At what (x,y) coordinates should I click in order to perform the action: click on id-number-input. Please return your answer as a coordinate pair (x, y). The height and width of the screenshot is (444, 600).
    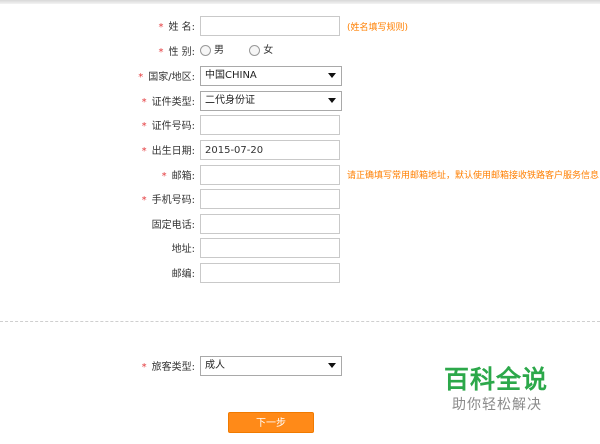
    Looking at the image, I should click on (270, 125).